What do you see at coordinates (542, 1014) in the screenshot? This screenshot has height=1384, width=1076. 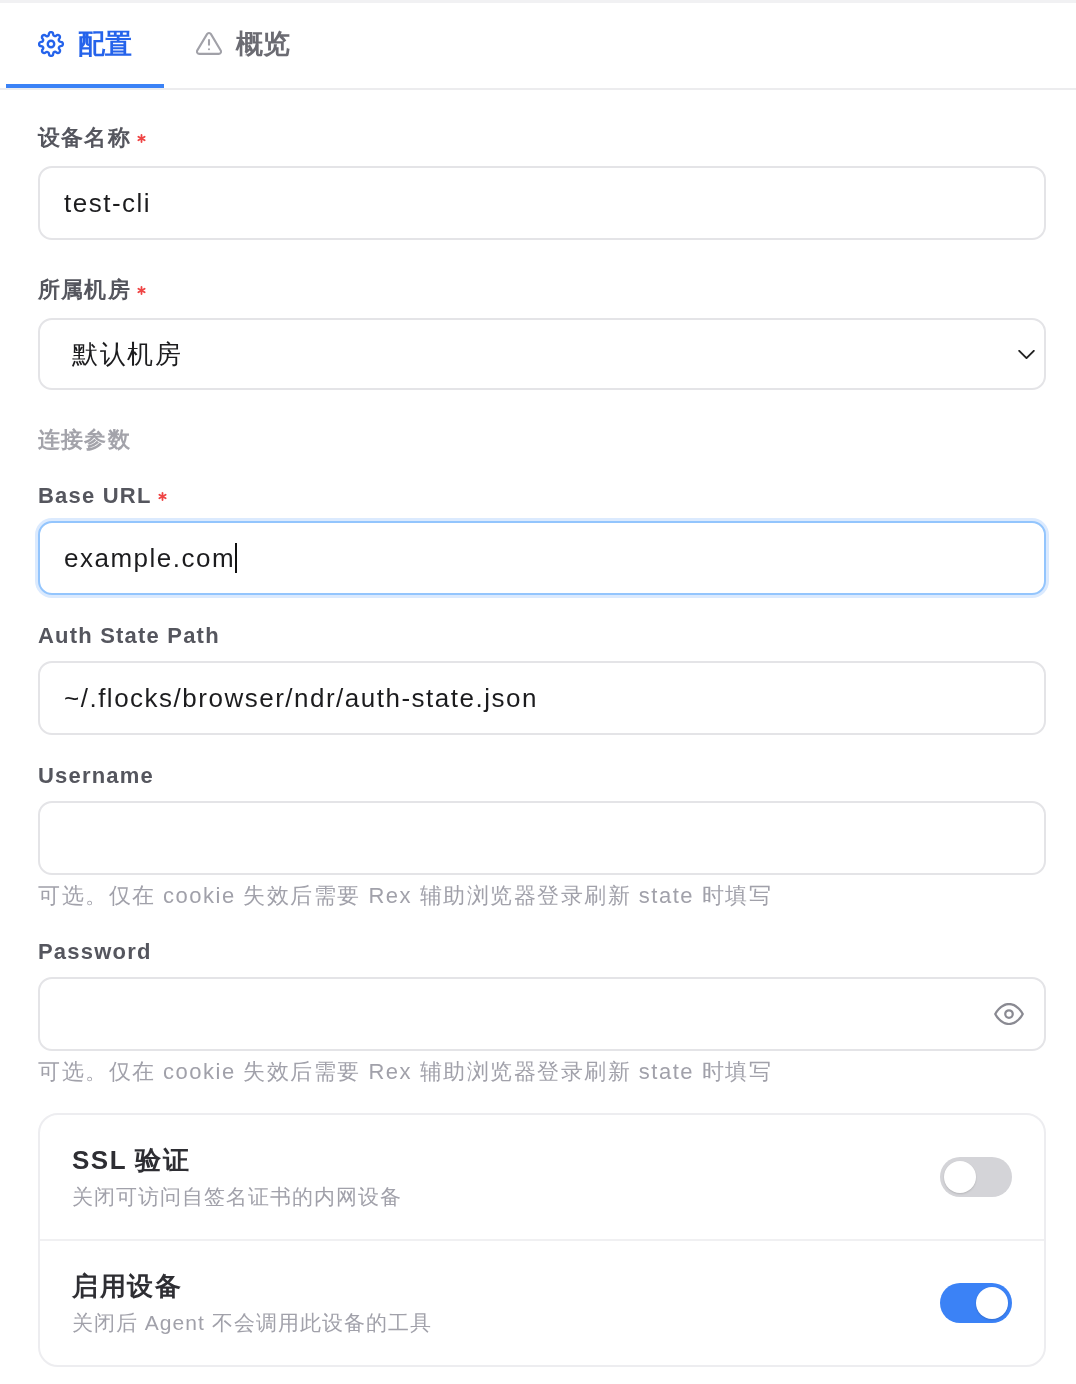 I see `password-input` at bounding box center [542, 1014].